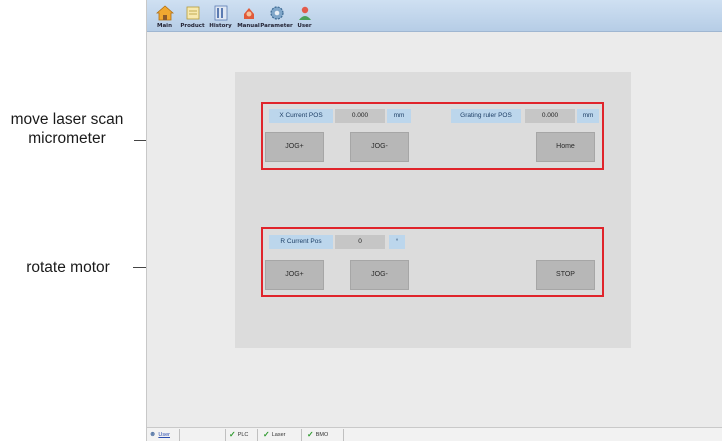 The width and height of the screenshot is (722, 441). I want to click on annotation-laser: move laser scan micrometer, so click(67, 129).